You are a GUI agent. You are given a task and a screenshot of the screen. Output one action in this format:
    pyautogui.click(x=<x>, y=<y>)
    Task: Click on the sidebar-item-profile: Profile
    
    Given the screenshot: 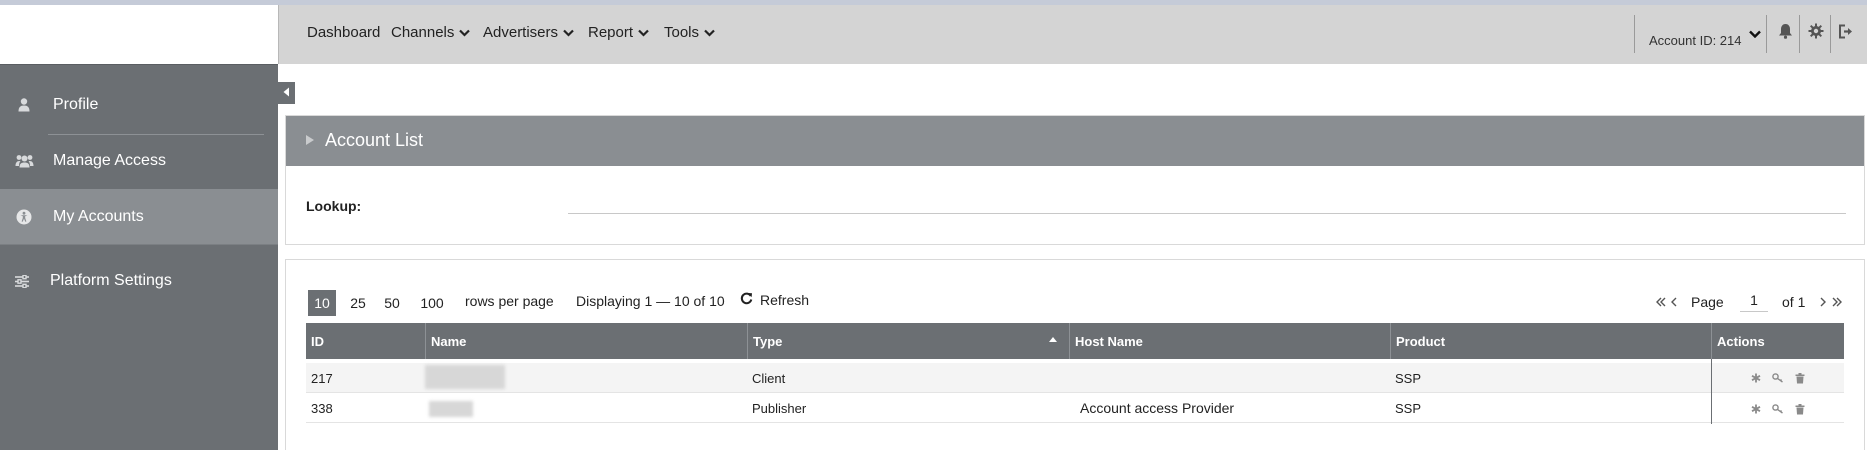 What is the action you would take?
    pyautogui.click(x=139, y=105)
    